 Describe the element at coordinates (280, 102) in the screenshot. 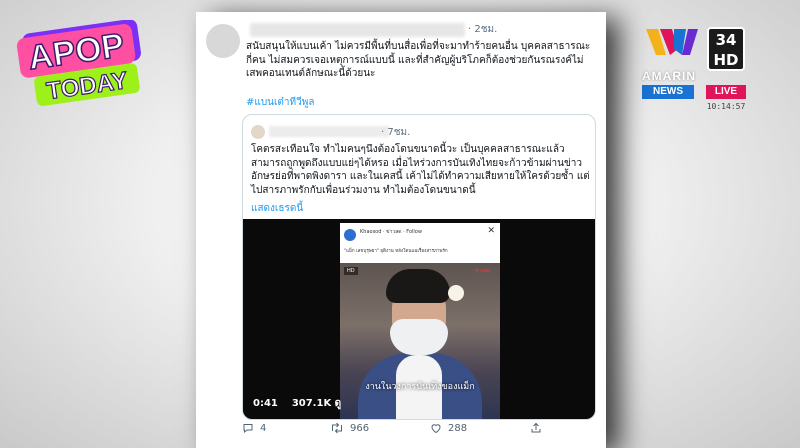

I see `hashtag-link: #แบนเต๋าทีวีพูล` at that location.